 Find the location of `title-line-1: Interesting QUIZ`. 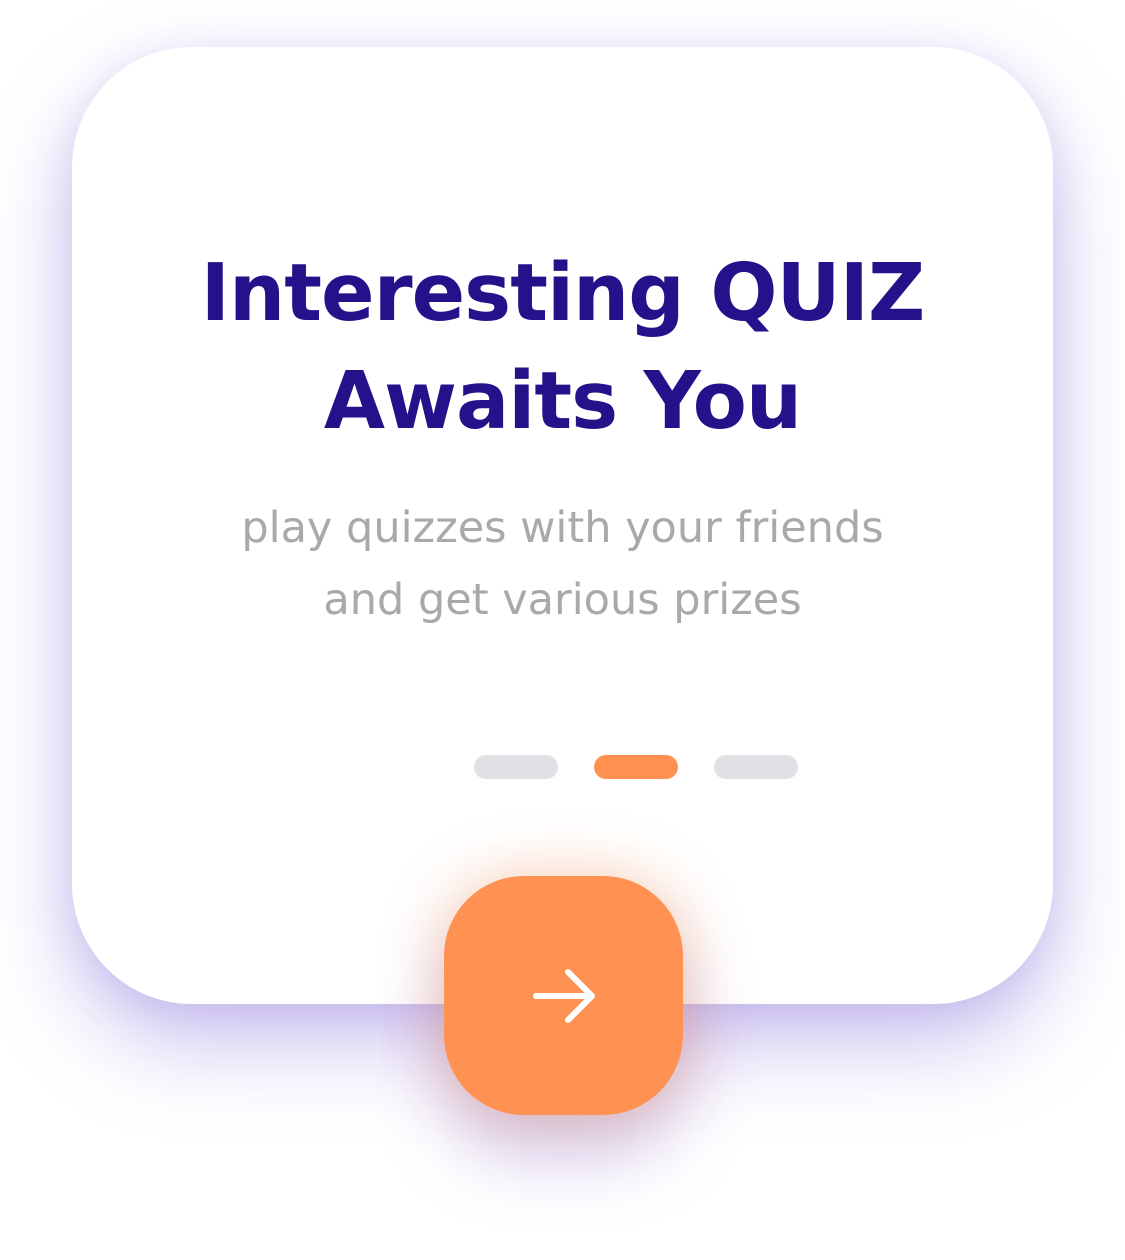

title-line-1: Interesting QUIZ is located at coordinates (563, 293).